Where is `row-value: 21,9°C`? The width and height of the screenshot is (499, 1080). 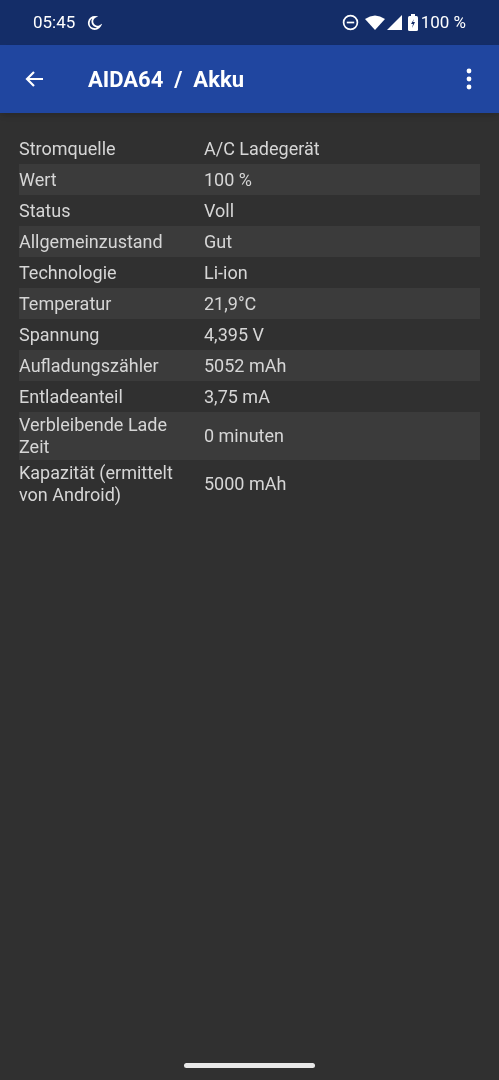
row-value: 21,9°C is located at coordinates (230, 303).